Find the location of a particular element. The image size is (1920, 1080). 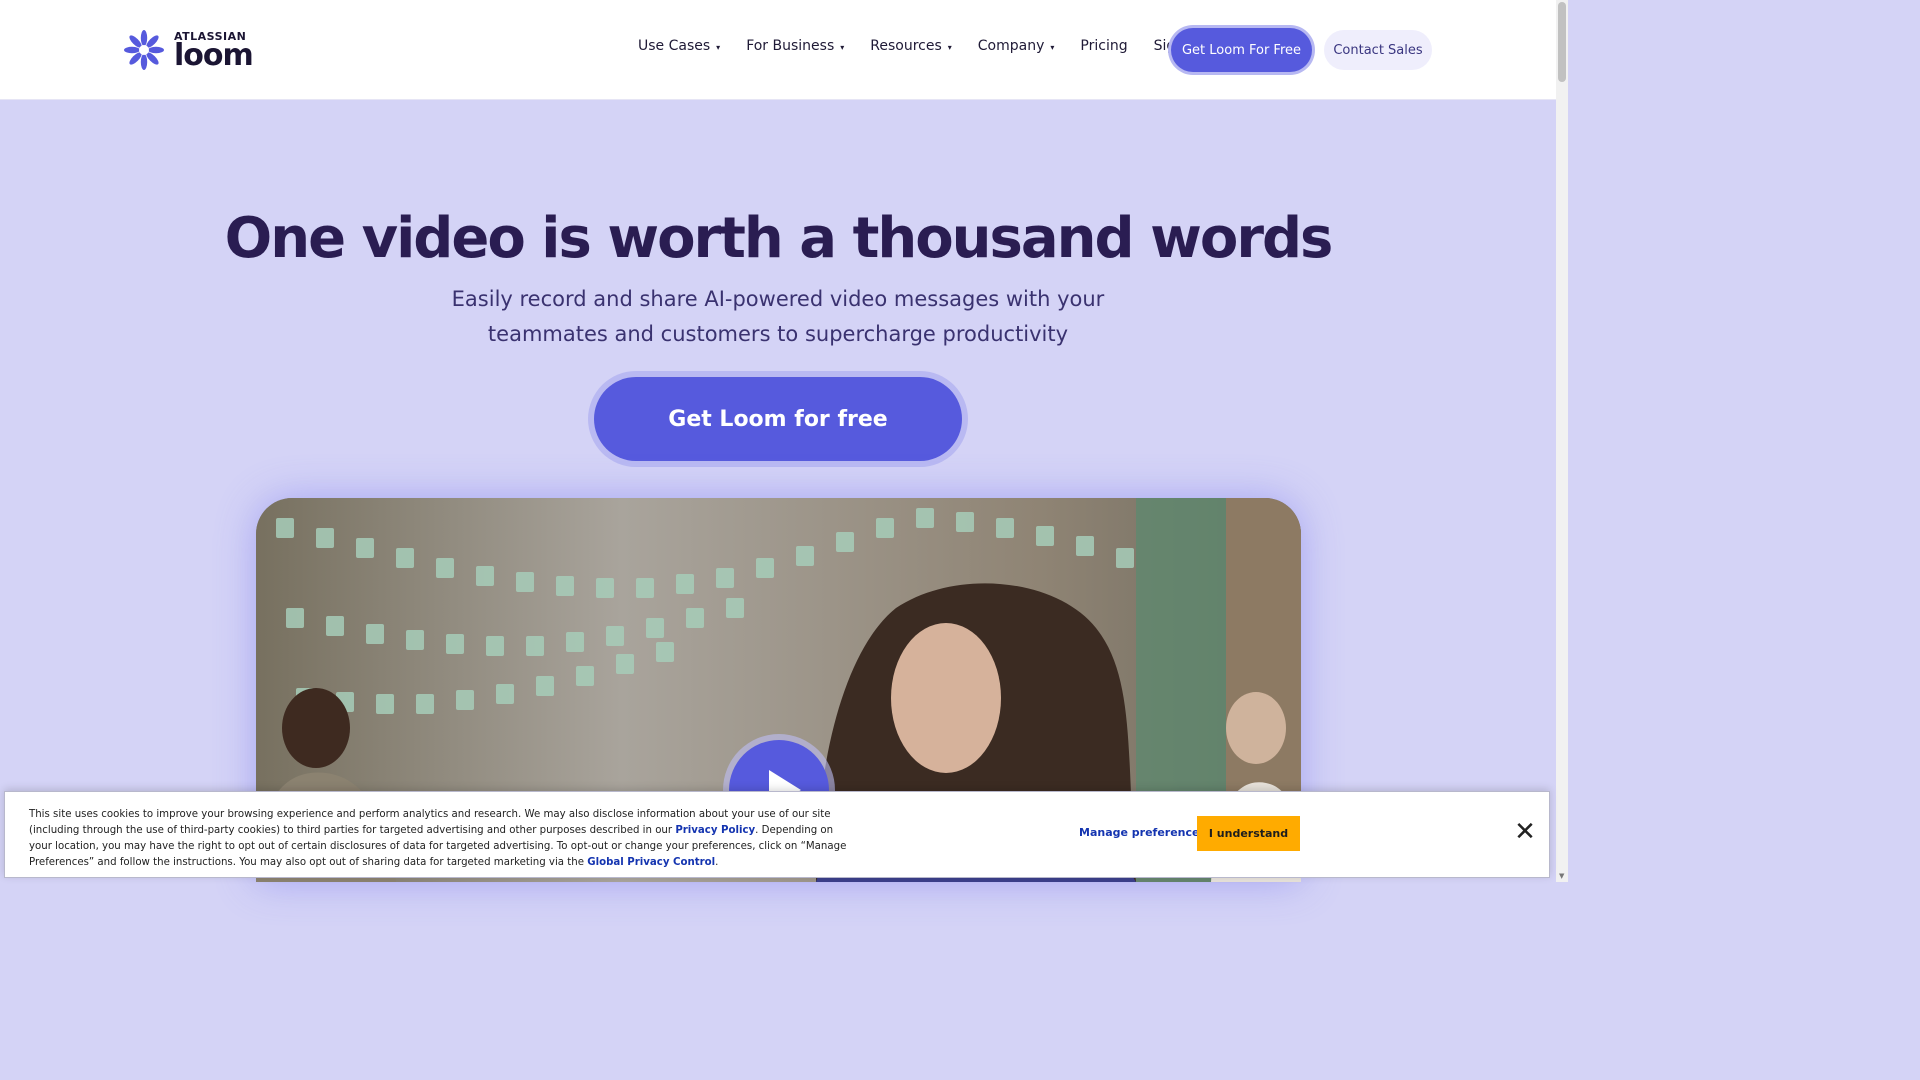

nav-for-business: For Business ▾ is located at coordinates (795, 46).